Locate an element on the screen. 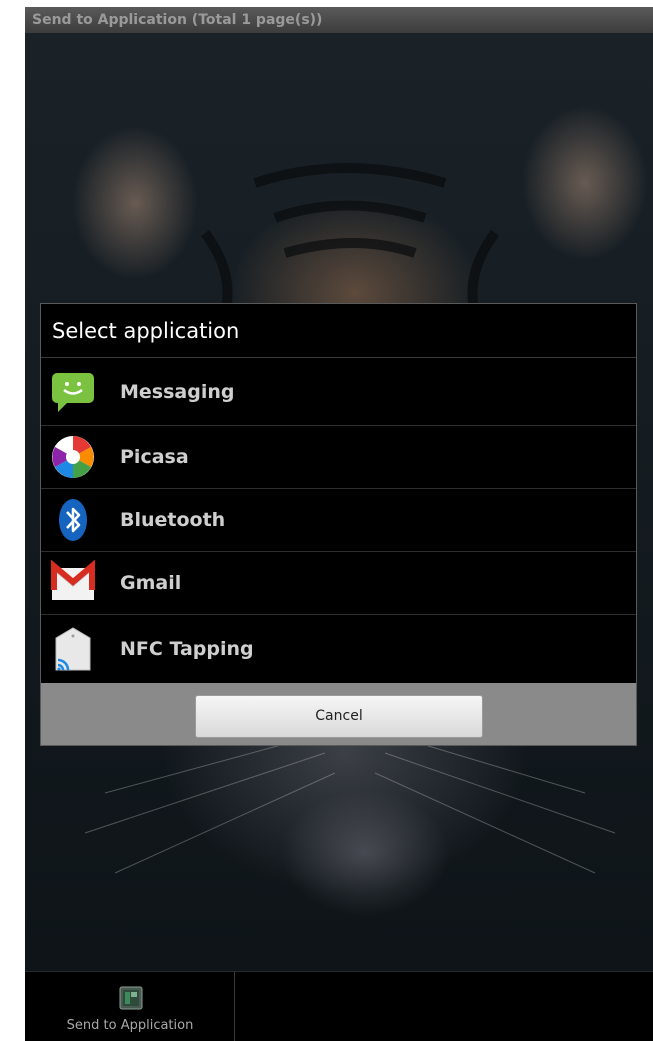  app-item-messaging: Messaging is located at coordinates (338, 392).